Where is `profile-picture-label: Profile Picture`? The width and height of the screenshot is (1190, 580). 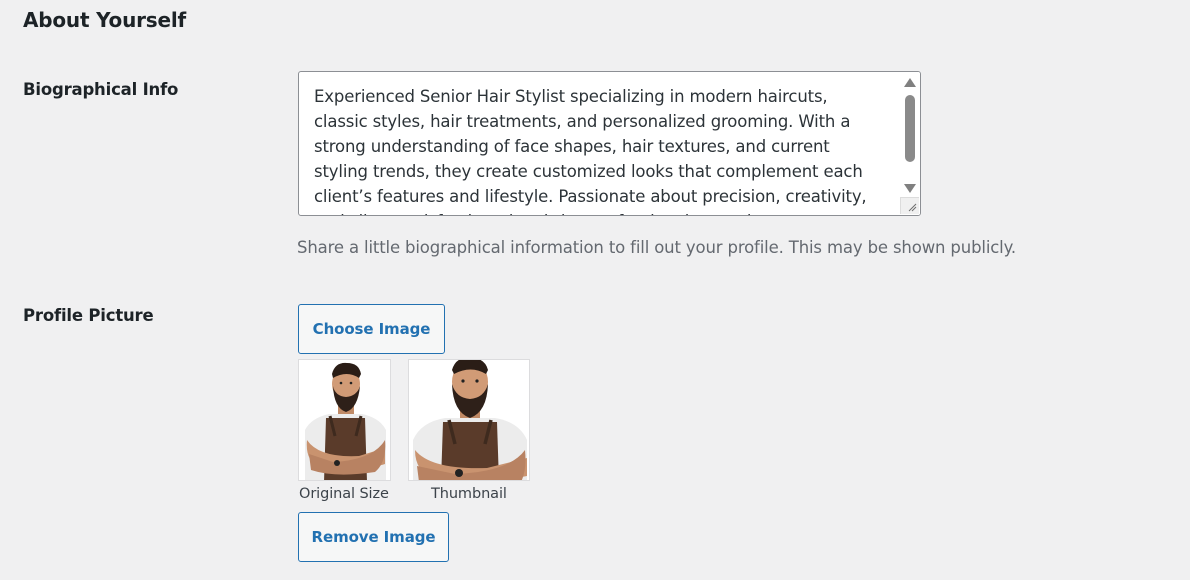
profile-picture-label: Profile Picture is located at coordinates (88, 315).